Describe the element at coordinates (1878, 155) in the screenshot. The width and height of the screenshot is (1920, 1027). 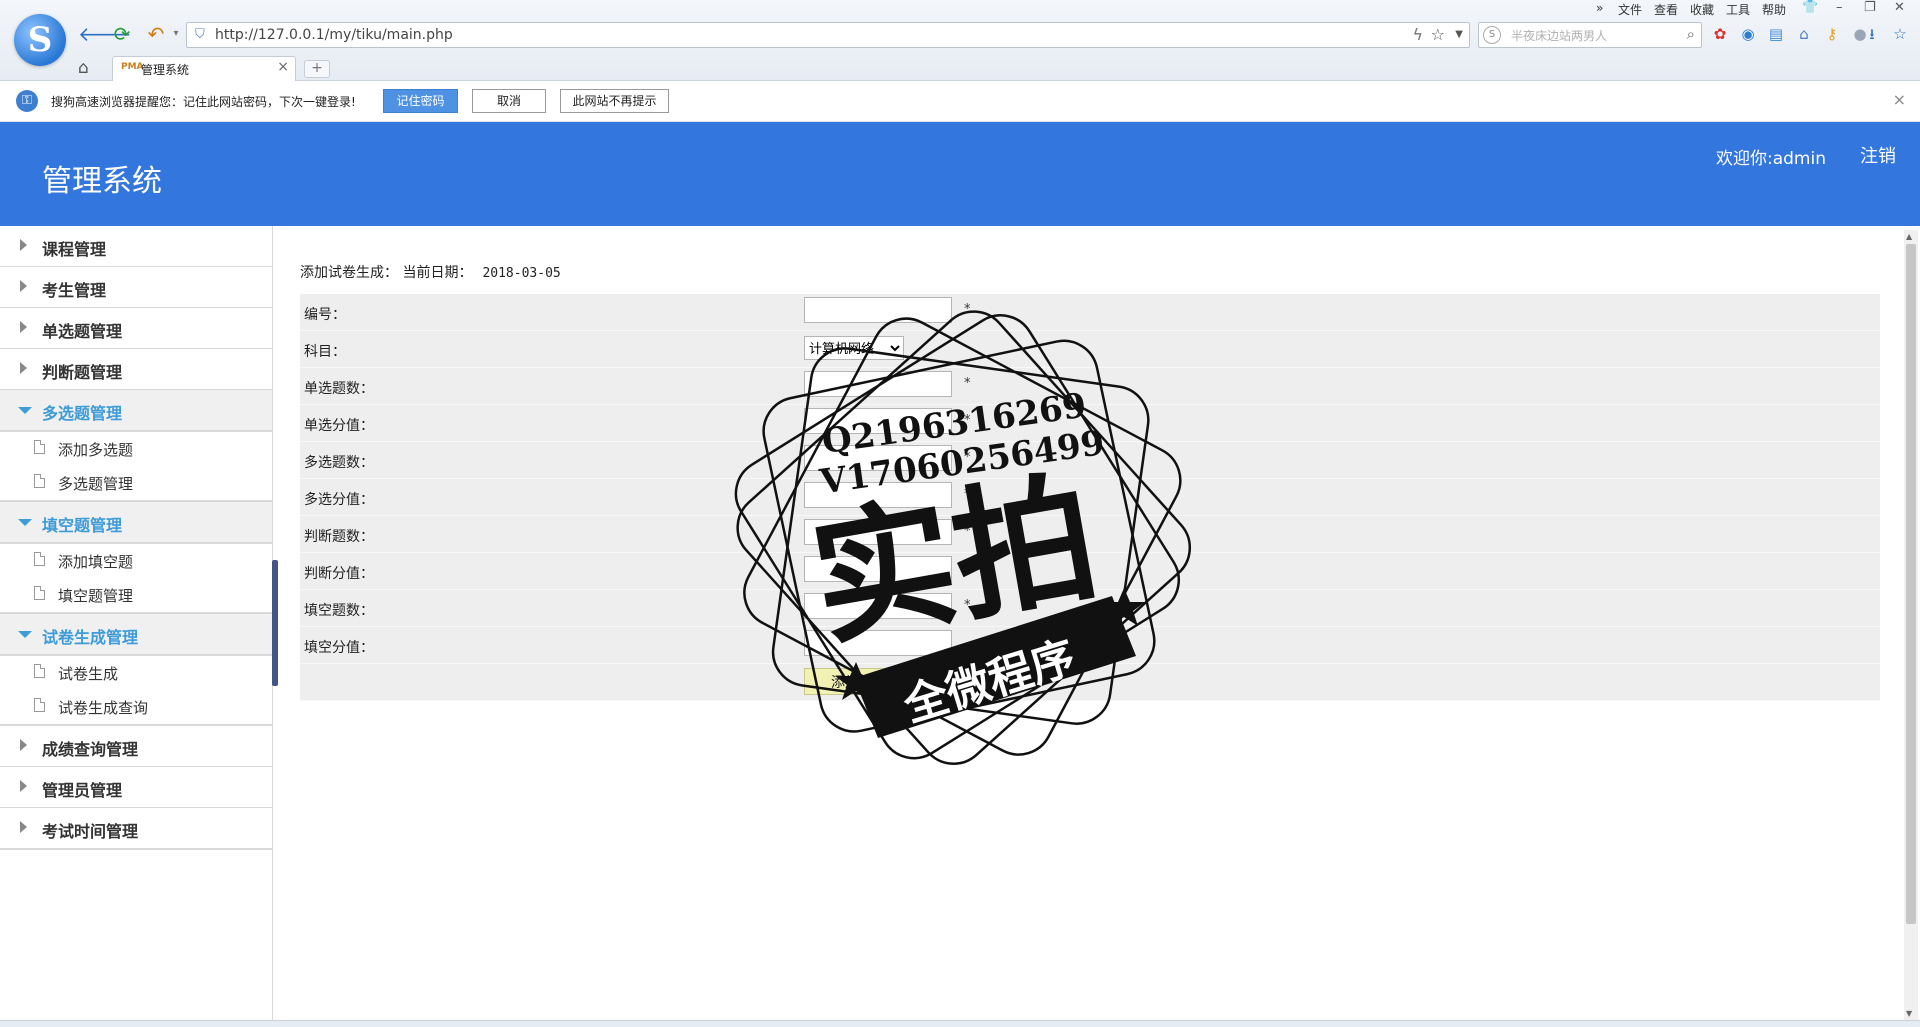
I see `logout-link: 注销` at that location.